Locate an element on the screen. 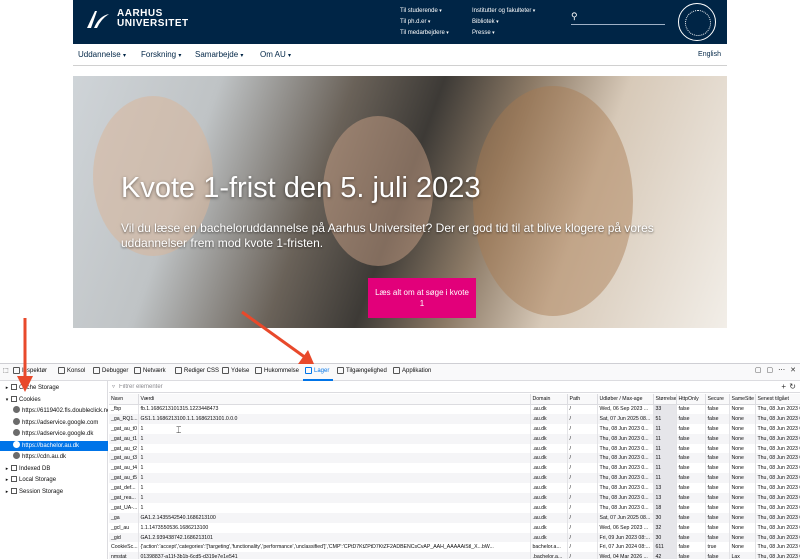 The image size is (800, 559). main-nav-forskning: Forskning ▾ is located at coordinates (161, 54).